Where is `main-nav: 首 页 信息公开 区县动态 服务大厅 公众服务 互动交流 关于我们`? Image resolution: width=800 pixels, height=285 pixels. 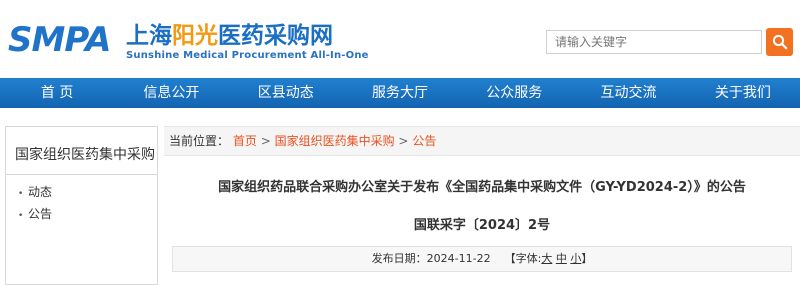
main-nav: 首 页 信息公开 区县动态 服务大厅 公众服务 互动交流 关于我们 is located at coordinates (400, 93).